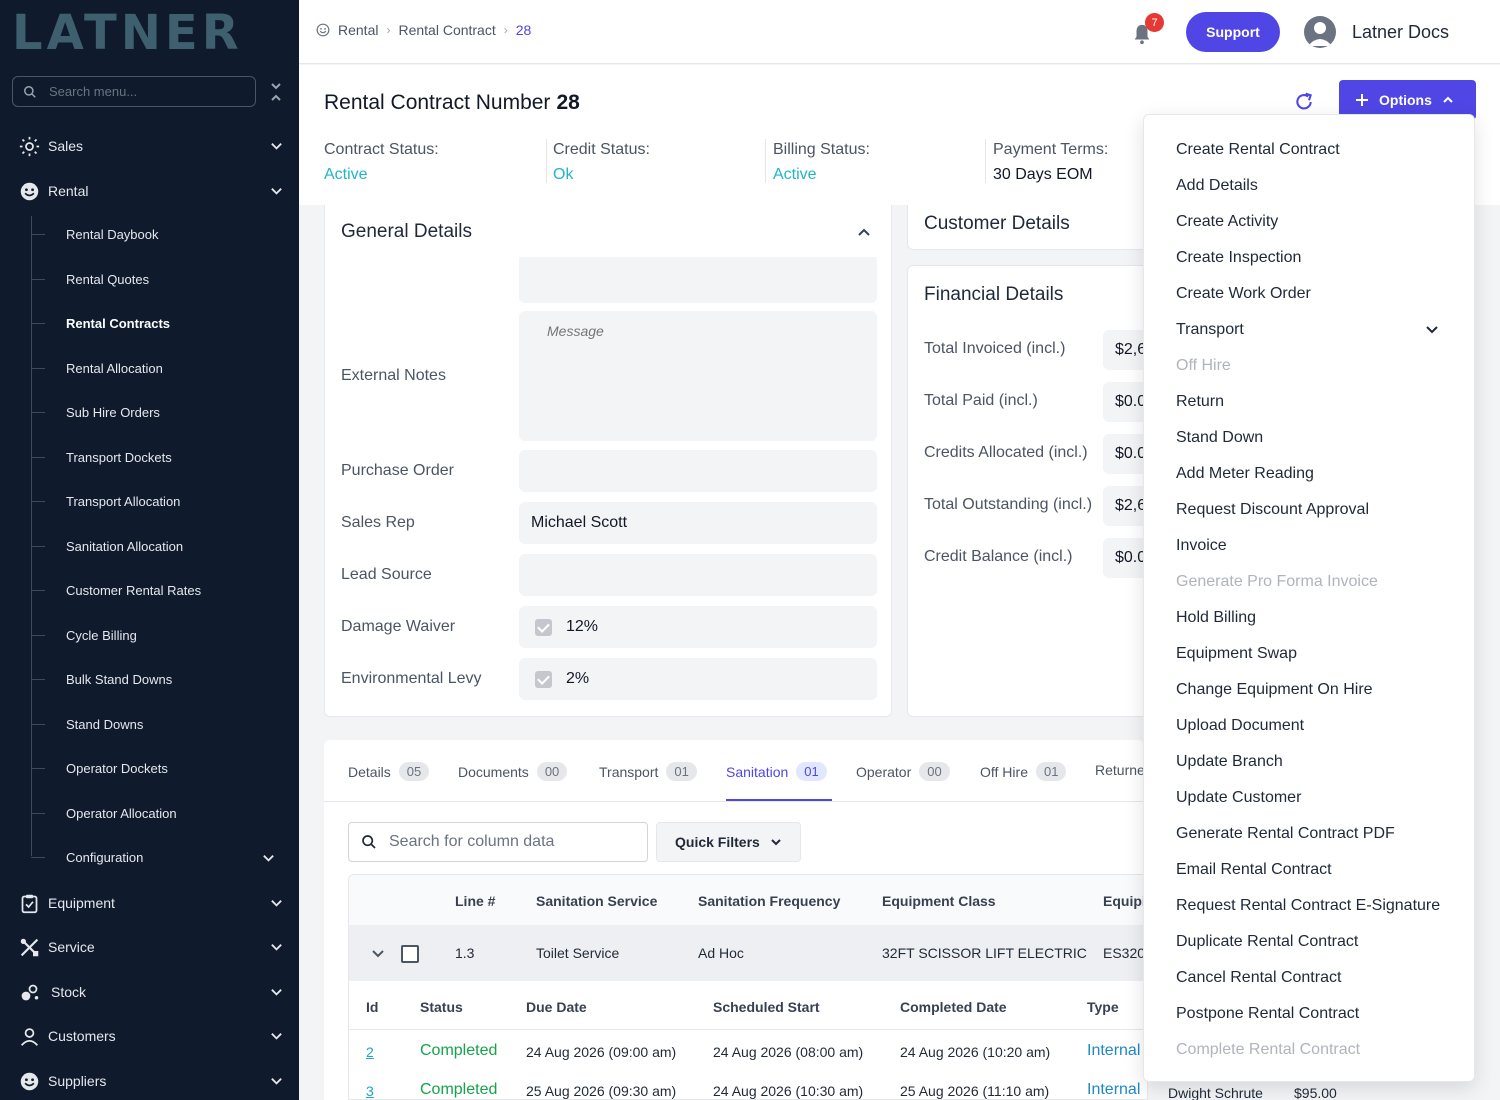 This screenshot has height=1100, width=1500. What do you see at coordinates (1285, 834) in the screenshot?
I see `menu-item-generate-rental-contract-pdf: Generate Rental Contract PDF` at bounding box center [1285, 834].